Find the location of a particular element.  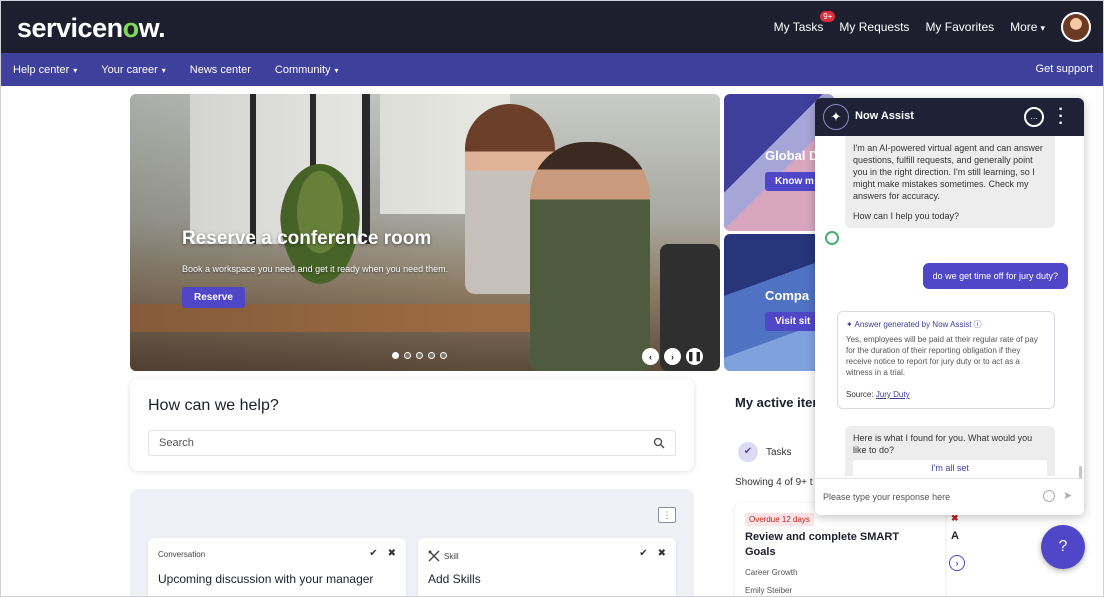

send-icon: ➤ is located at coordinates (1067, 495).